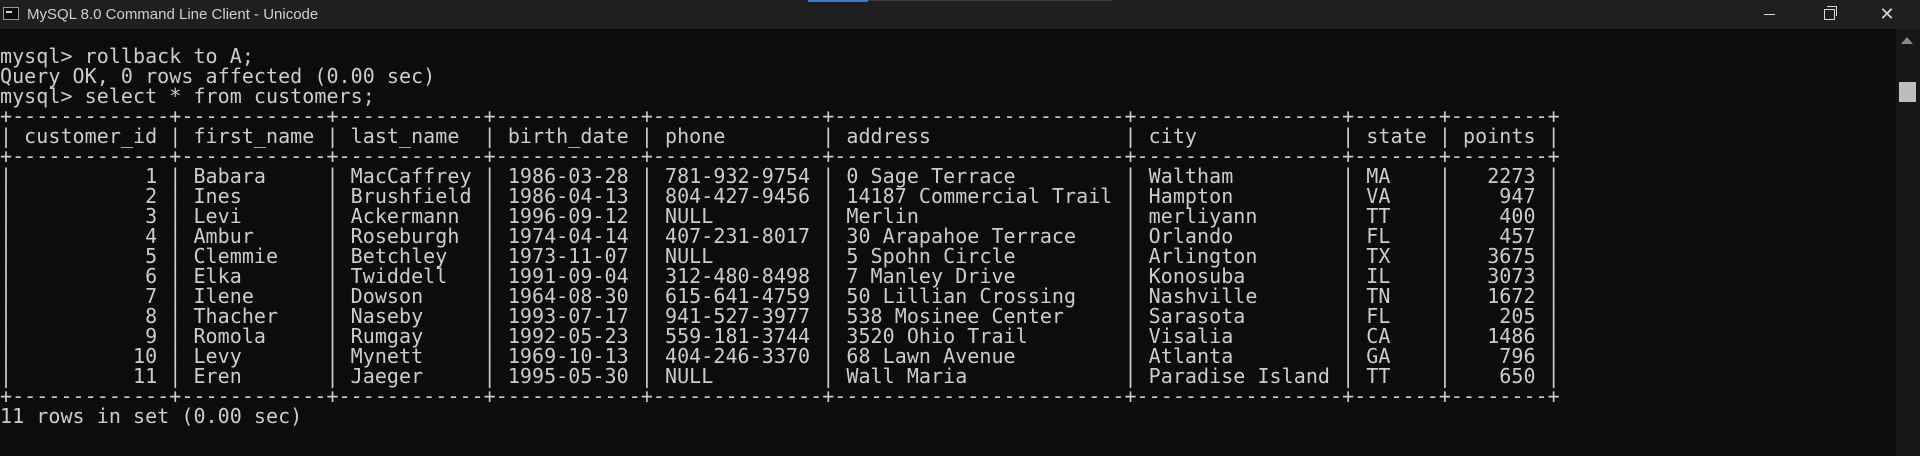 This screenshot has height=456, width=1920. What do you see at coordinates (151, 416) in the screenshot?
I see `row-count-summary: 11 rows in set (0.00 sec)` at bounding box center [151, 416].